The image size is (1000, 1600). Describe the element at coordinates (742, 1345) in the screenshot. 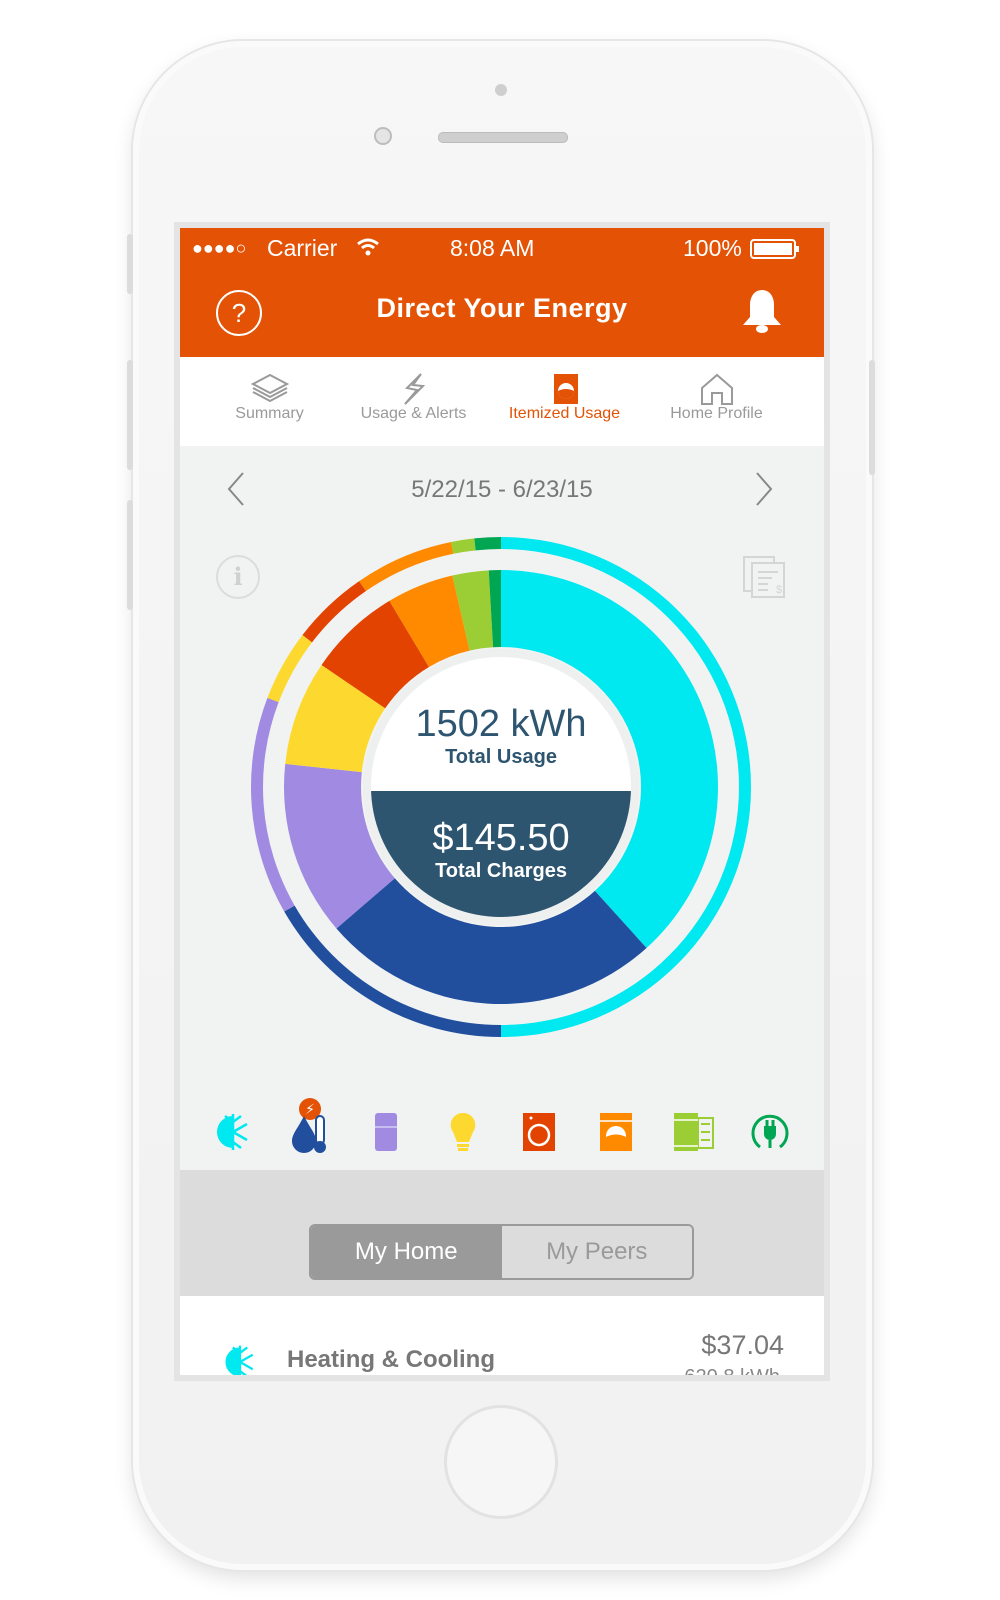

I see `list-item-cost: $37.04` at that location.